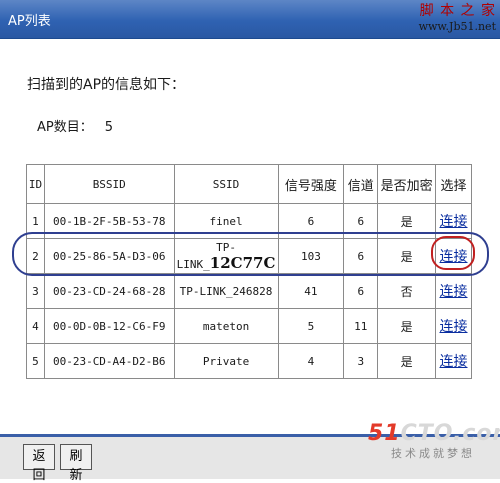 This screenshot has width=500, height=483. Describe the element at coordinates (35, 291) in the screenshot. I see `cell-id: 3` at that location.